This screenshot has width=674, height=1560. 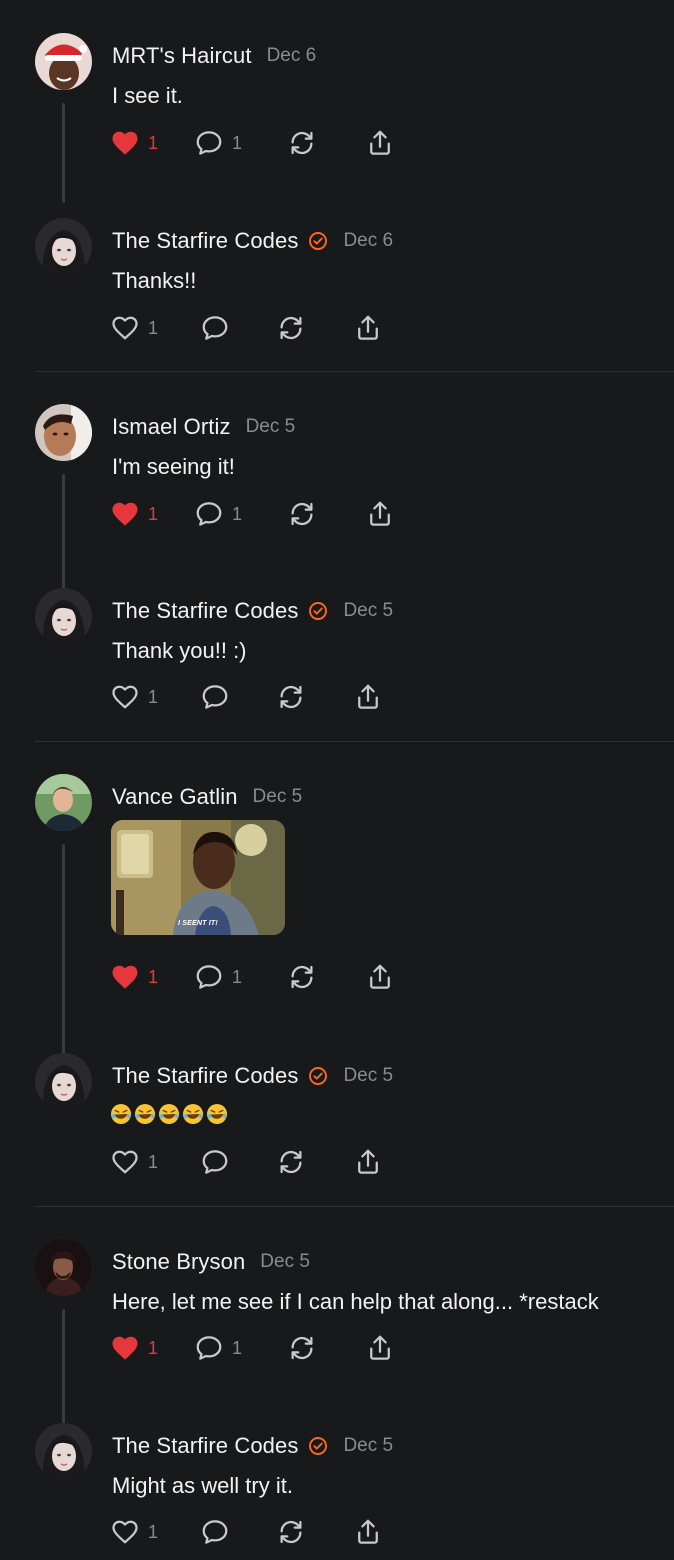 I want to click on author-name: MRT's Haircut, so click(x=182, y=56).